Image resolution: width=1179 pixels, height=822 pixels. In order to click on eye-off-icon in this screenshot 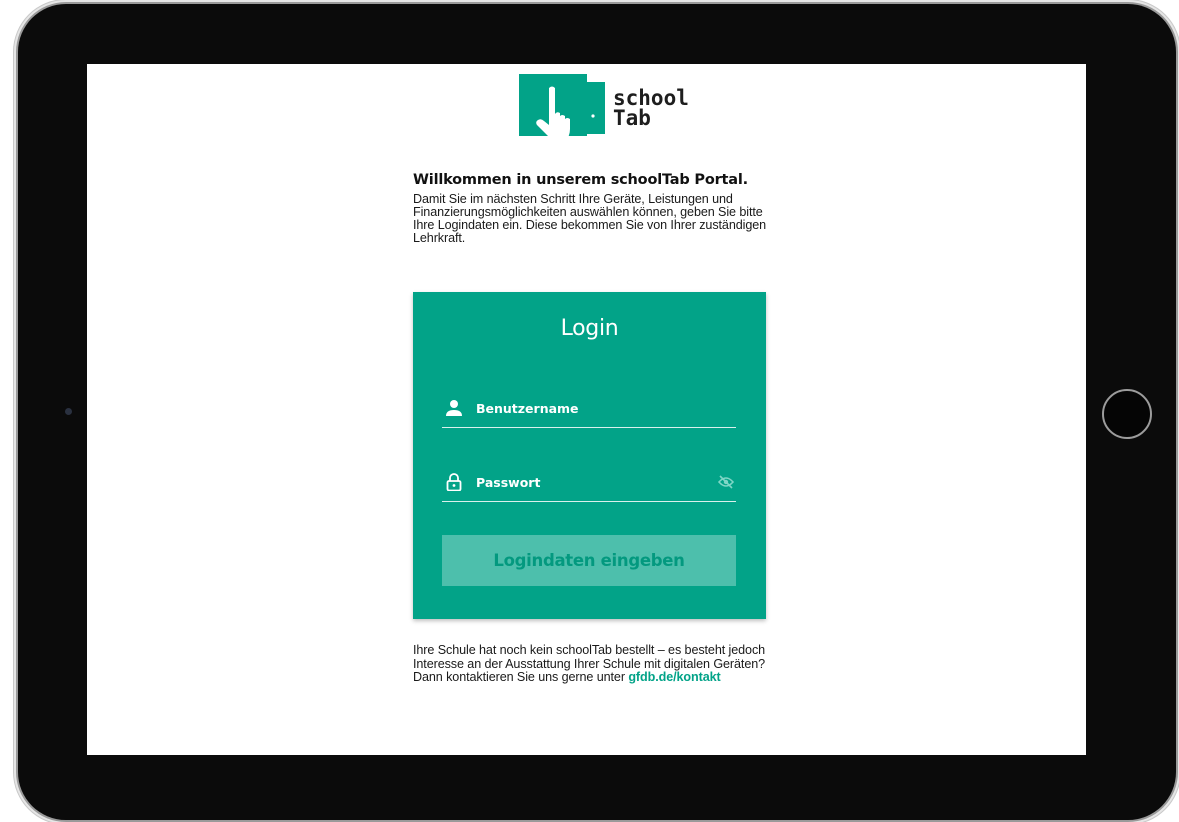, I will do `click(726, 482)`.